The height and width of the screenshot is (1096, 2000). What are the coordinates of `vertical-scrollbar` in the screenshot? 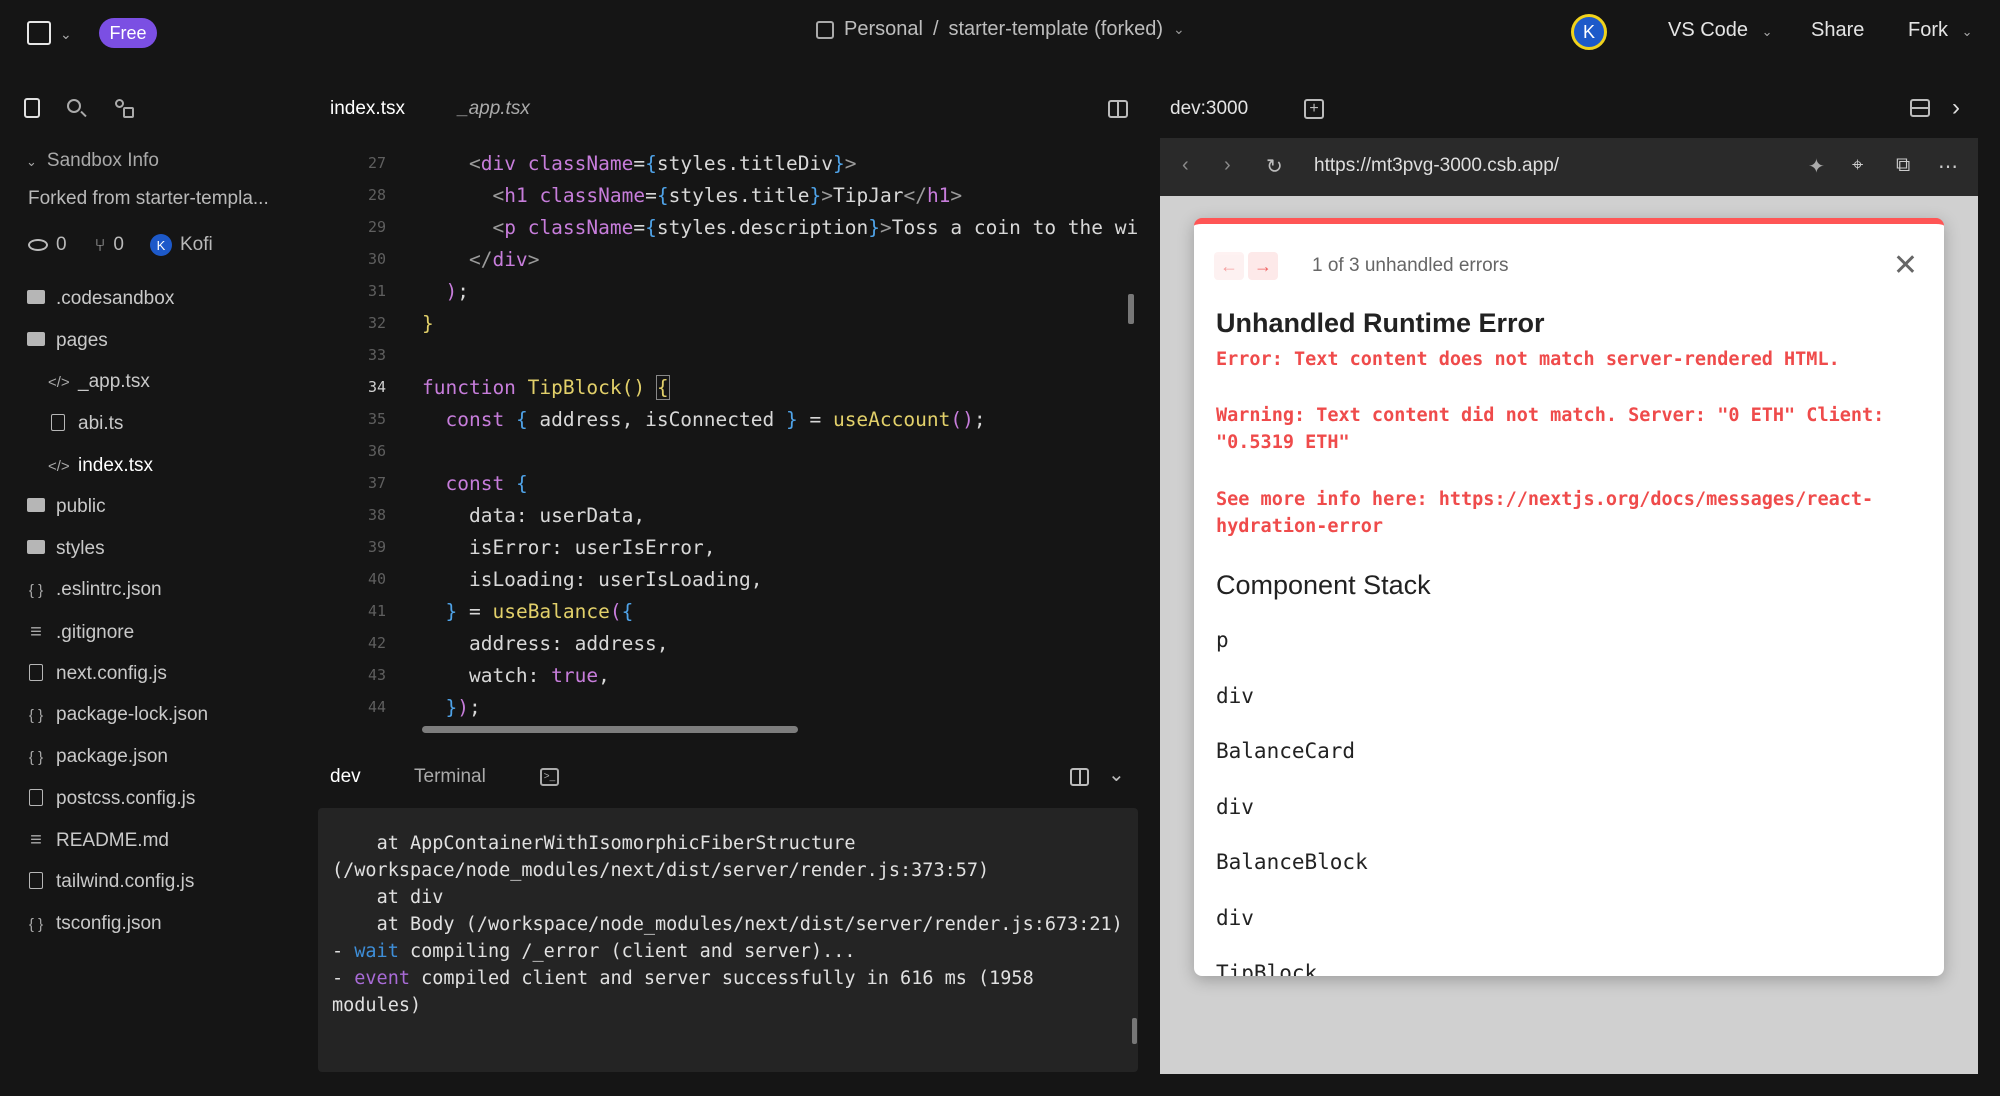 It's located at (1131, 309).